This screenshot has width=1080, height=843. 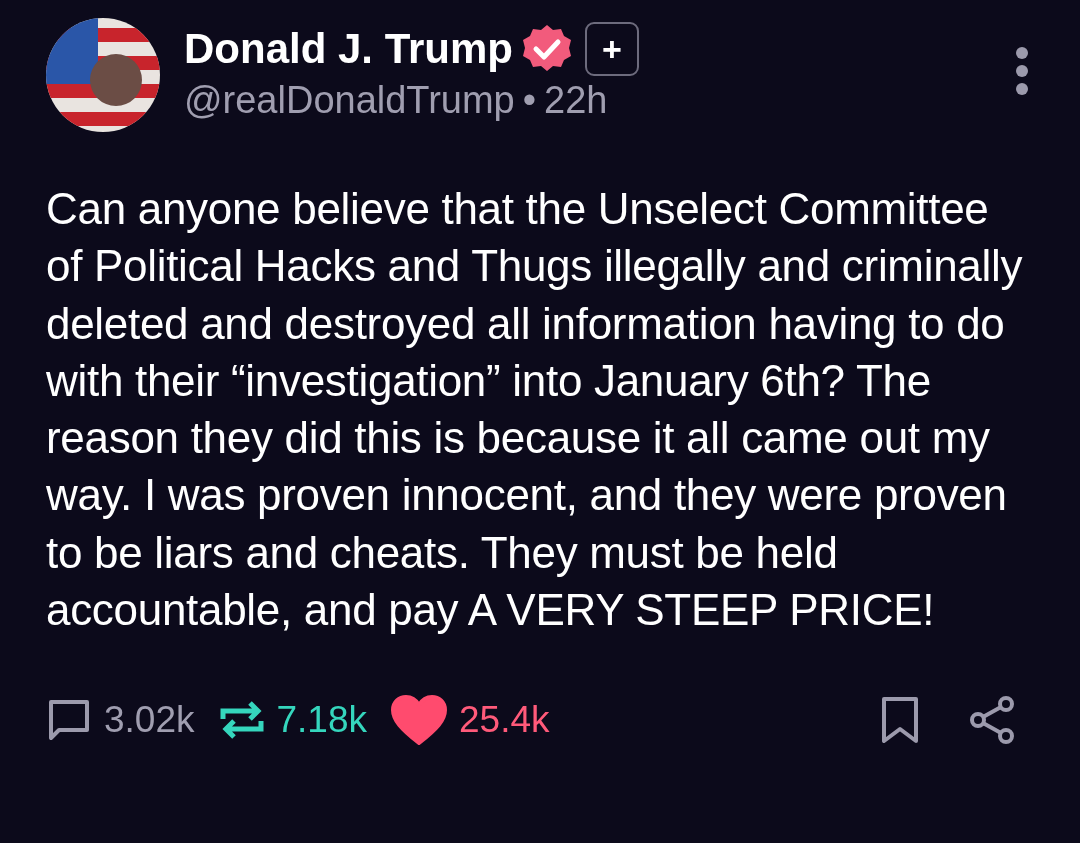 I want to click on like-button: 25.4k, so click(x=470, y=720).